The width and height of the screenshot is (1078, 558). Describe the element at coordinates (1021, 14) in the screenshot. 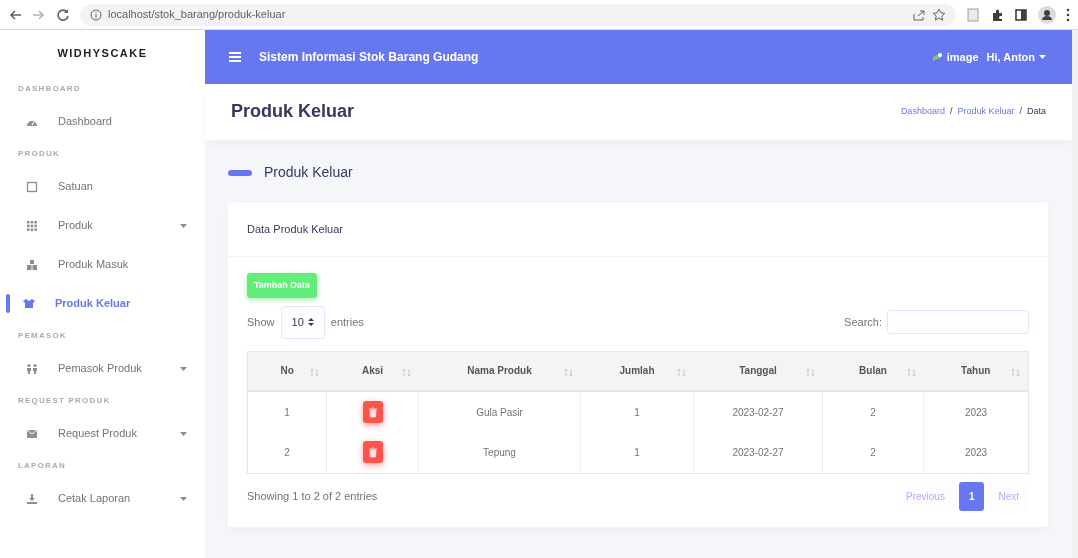

I see `side-panel-icon` at that location.